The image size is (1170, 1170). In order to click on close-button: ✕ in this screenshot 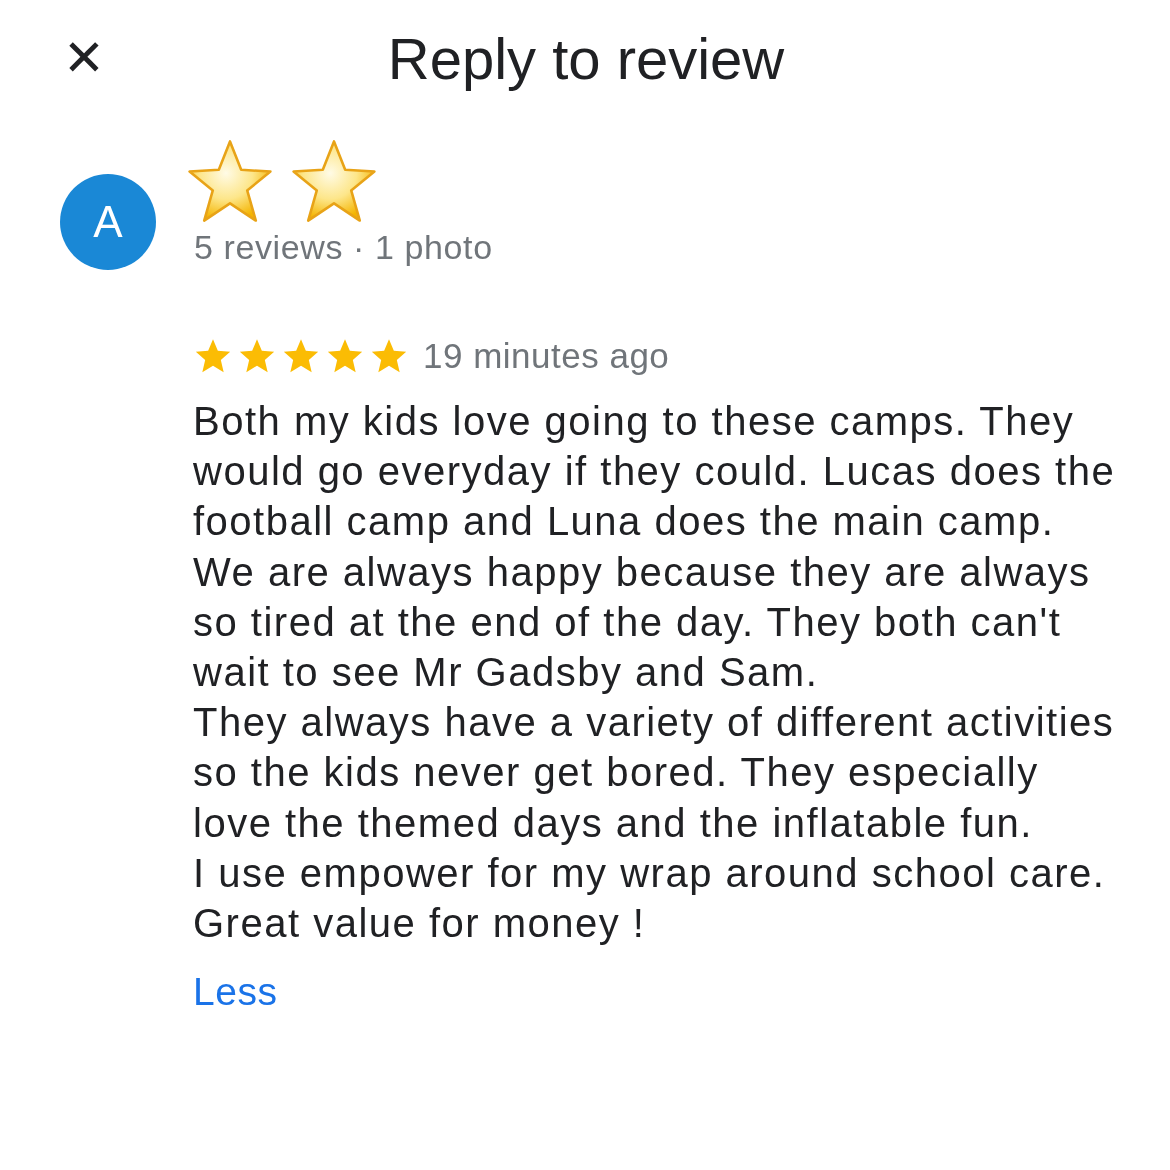, I will do `click(84, 58)`.